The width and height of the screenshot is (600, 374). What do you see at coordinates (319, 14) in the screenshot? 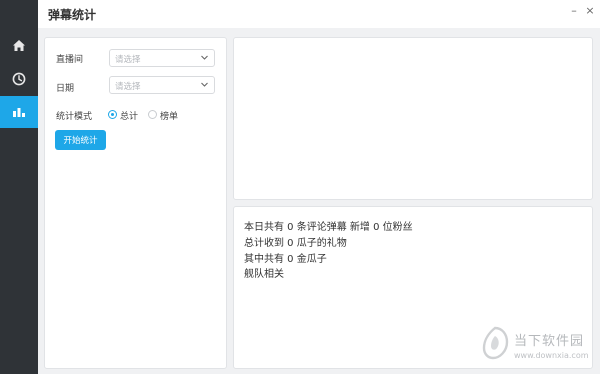
I see `title-bar: 弹幕统计 – ×` at bounding box center [319, 14].